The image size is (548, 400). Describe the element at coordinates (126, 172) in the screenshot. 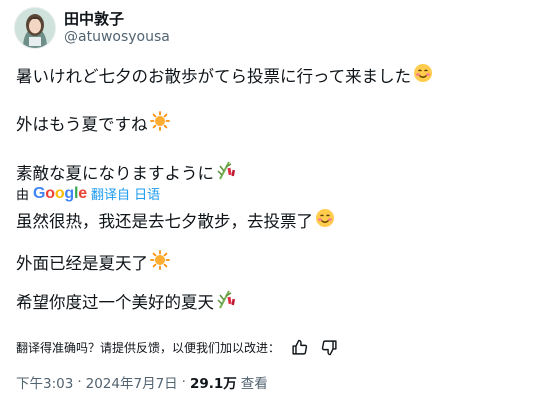

I see `original-text-line-3: 素敵な夏になりますように` at that location.